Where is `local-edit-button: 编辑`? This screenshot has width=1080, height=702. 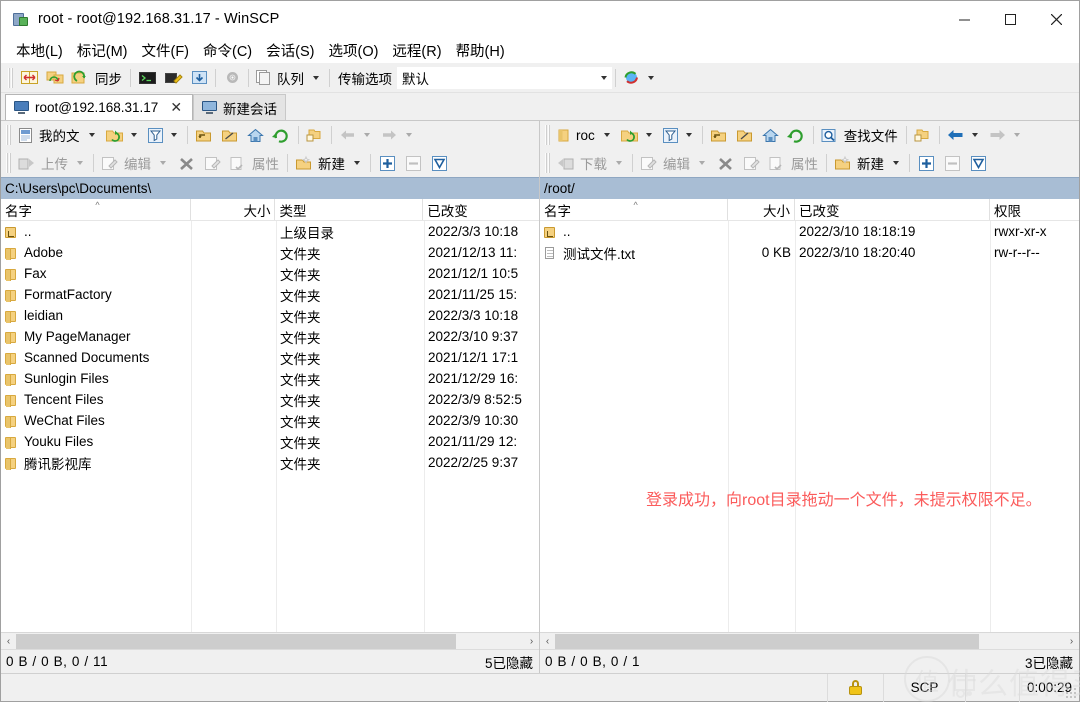 local-edit-button: 编辑 is located at coordinates (135, 163).